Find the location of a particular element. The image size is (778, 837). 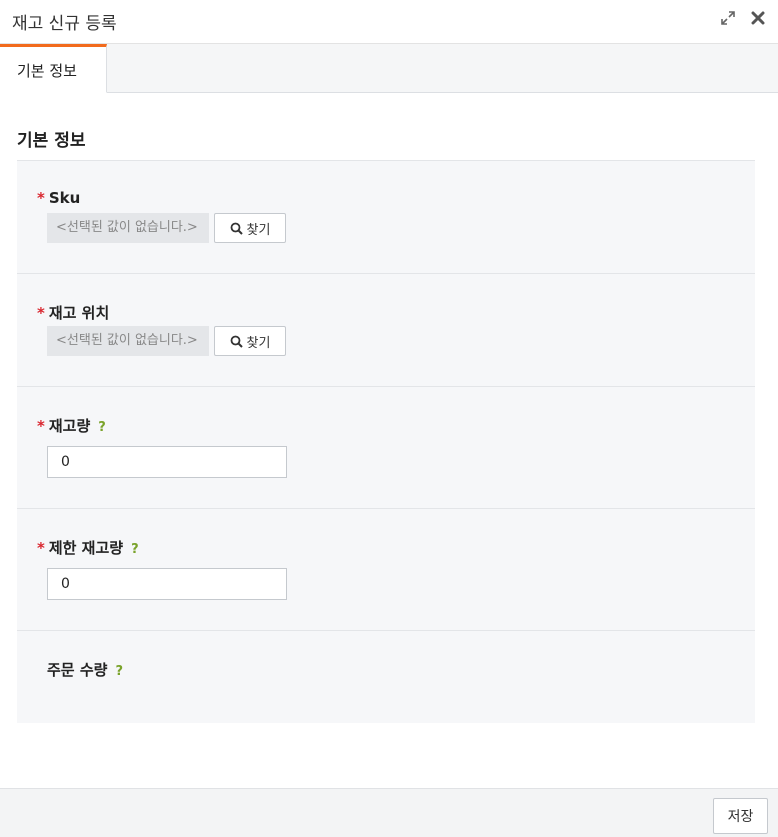

quantity-label: * 재고량? is located at coordinates (71, 425).